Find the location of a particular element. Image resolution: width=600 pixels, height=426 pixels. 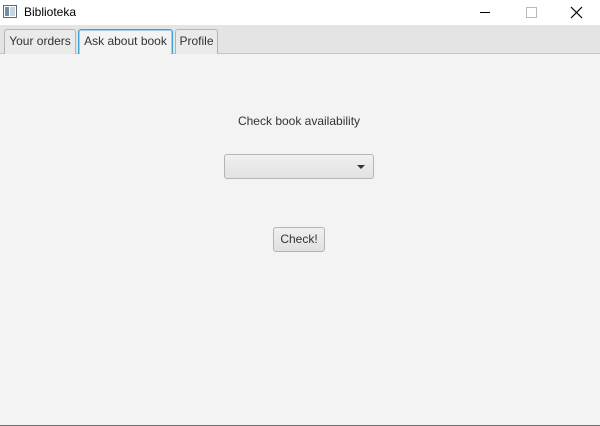

chevron-down-icon is located at coordinates (361, 167).